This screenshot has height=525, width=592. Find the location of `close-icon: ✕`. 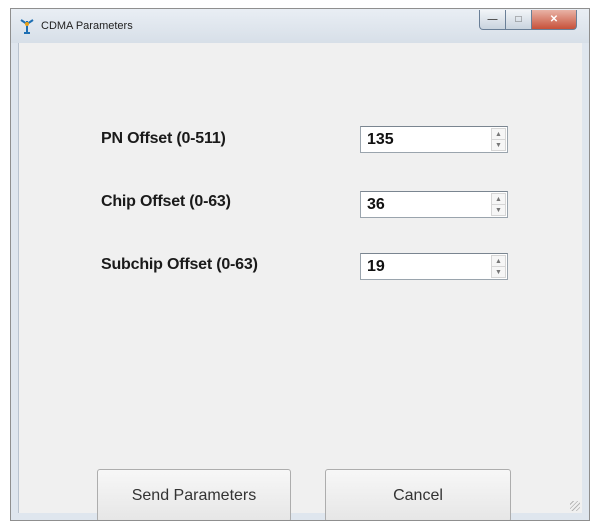

close-icon: ✕ is located at coordinates (554, 19).